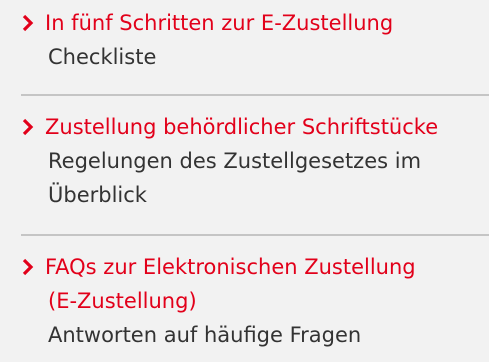 The width and height of the screenshot is (489, 362). I want to click on link-title: In fünf Schritten zur E-Zustellung, so click(219, 23).